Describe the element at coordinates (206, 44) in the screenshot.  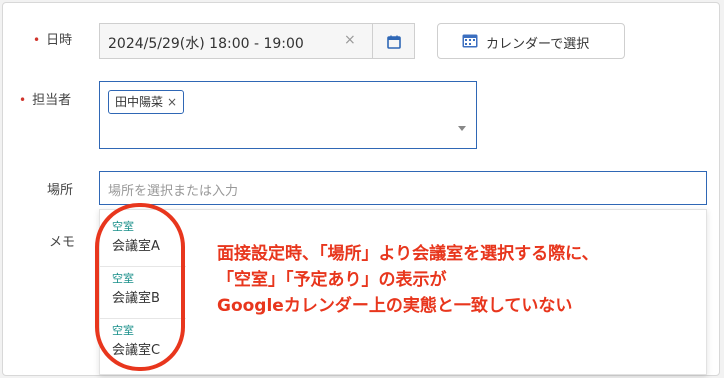
I see `datetime-value: 2024/5/29(水) 18:00 - 19:00` at that location.